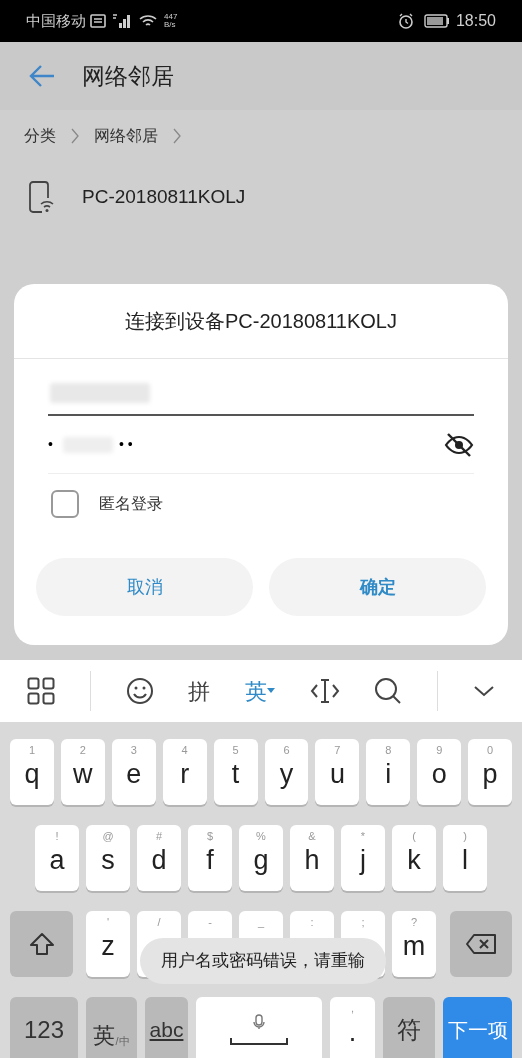  What do you see at coordinates (131, 504) in the screenshot?
I see `checkbox-label: 匿名登录` at bounding box center [131, 504].